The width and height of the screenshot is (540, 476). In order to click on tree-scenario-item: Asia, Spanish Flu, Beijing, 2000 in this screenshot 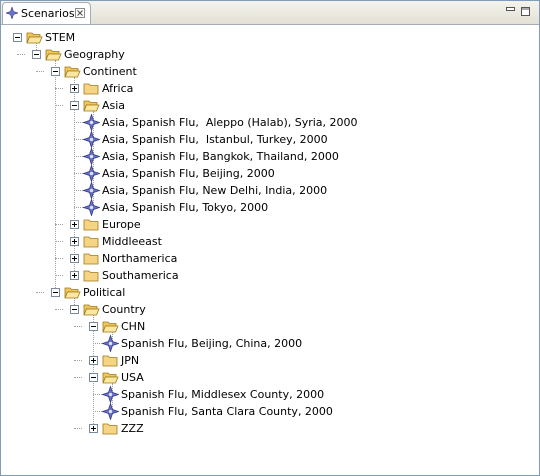, I will do `click(302, 173)`.